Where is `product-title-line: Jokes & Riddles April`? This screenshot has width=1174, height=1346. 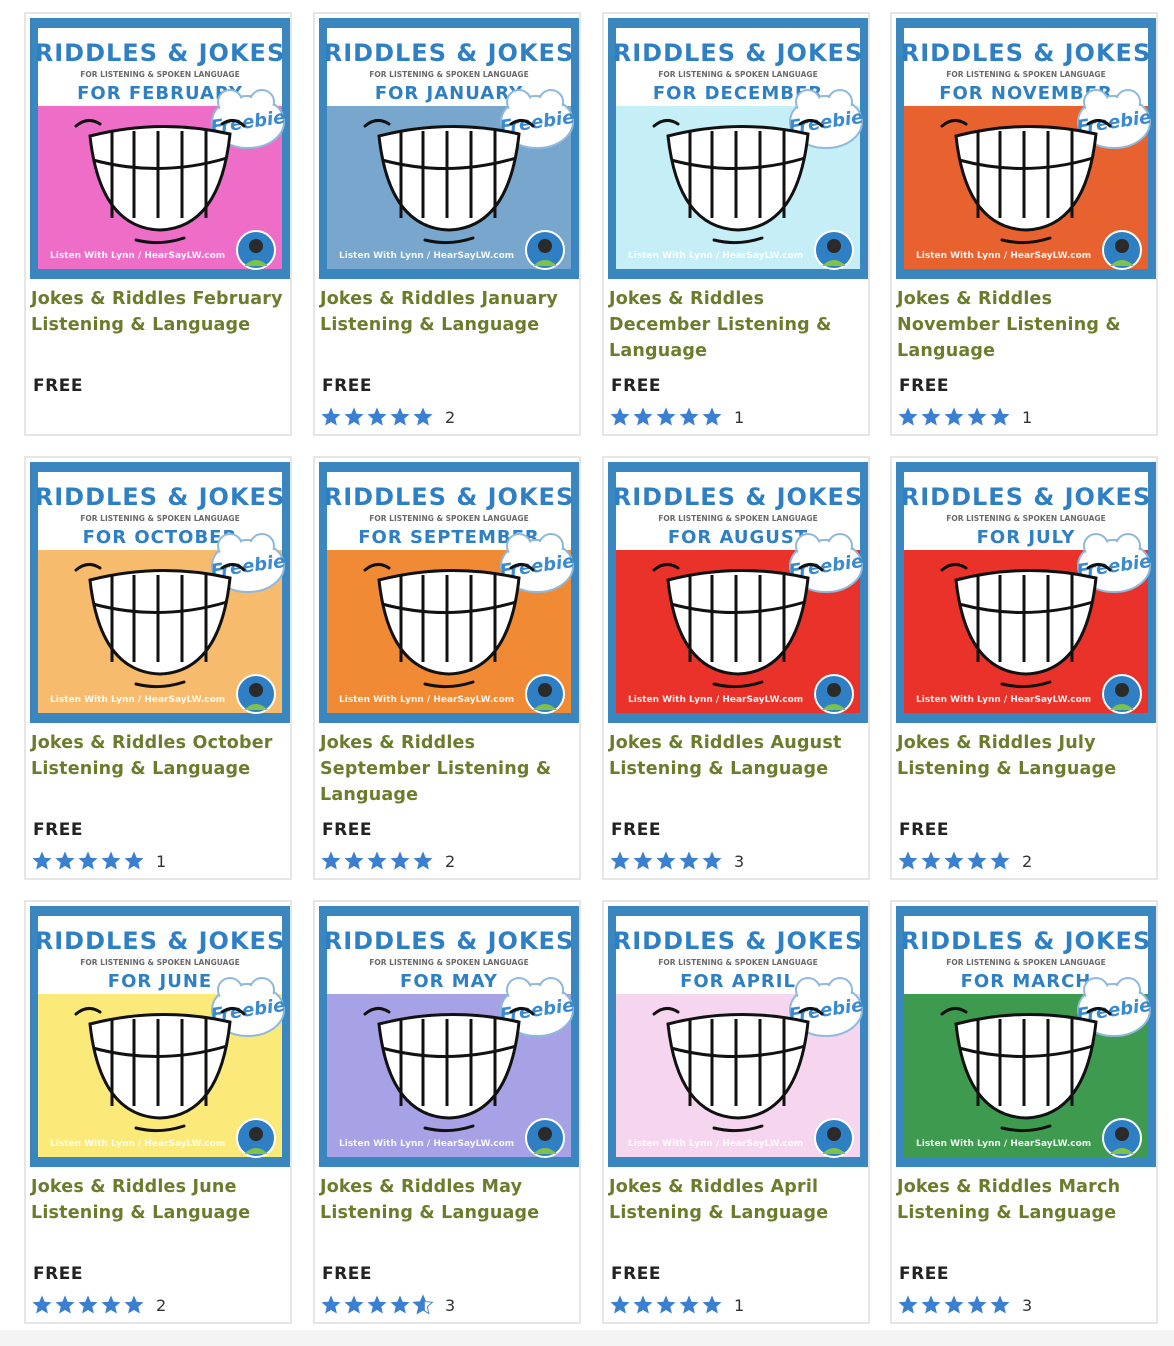
product-title-line: Jokes & Riddles April is located at coordinates (714, 1187).